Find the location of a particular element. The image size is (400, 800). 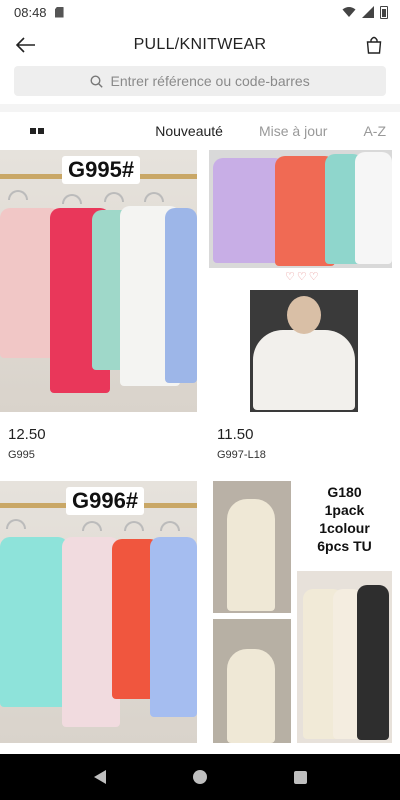

search-wrap is located at coordinates (200, 85).